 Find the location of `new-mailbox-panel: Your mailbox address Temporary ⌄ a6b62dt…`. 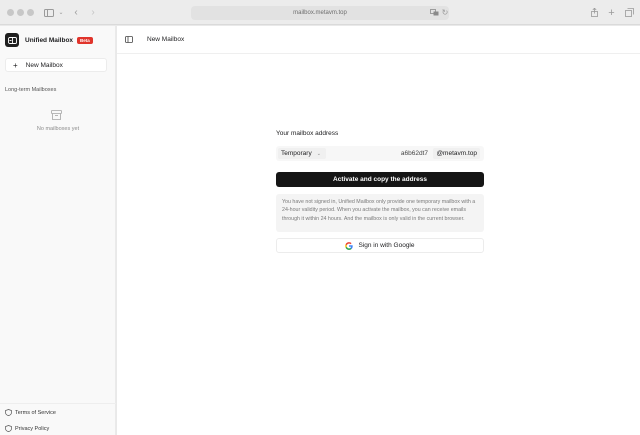

new-mailbox-panel: Your mailbox address Temporary ⌄ a6b62dt… is located at coordinates (380, 191).